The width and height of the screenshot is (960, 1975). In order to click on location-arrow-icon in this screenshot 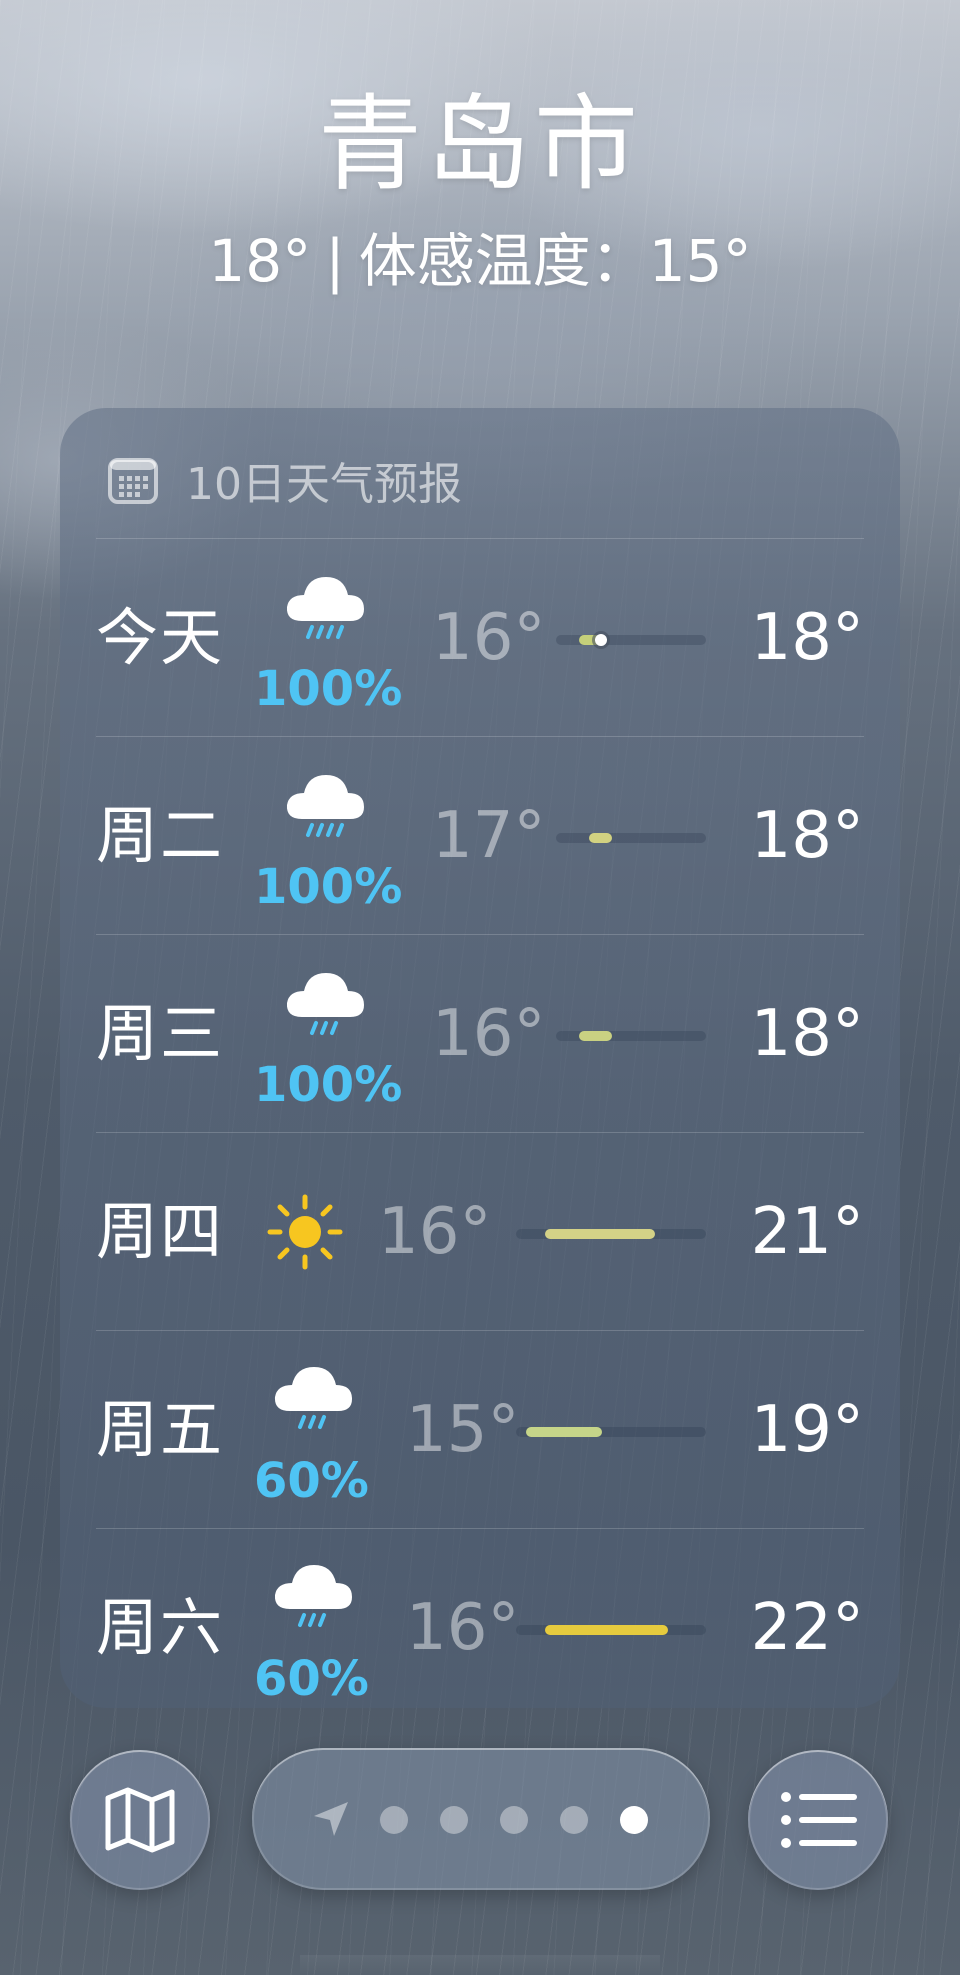, I will do `click(331, 1819)`.